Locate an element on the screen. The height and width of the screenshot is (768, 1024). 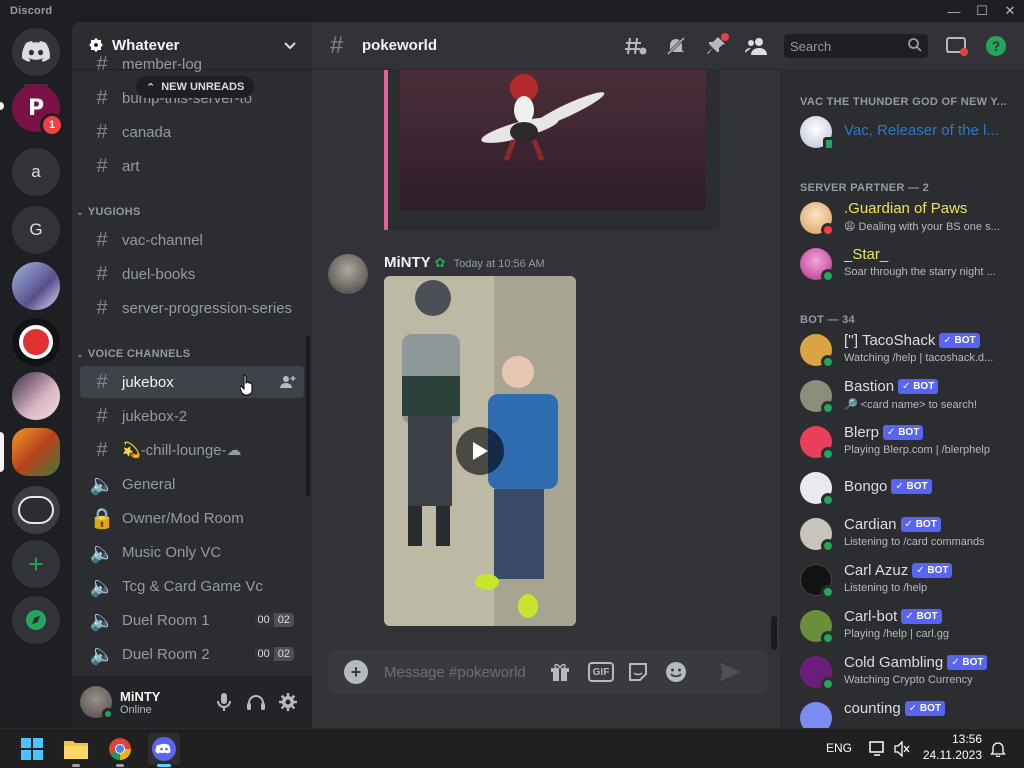
members-icon is located at coordinates (756, 46).